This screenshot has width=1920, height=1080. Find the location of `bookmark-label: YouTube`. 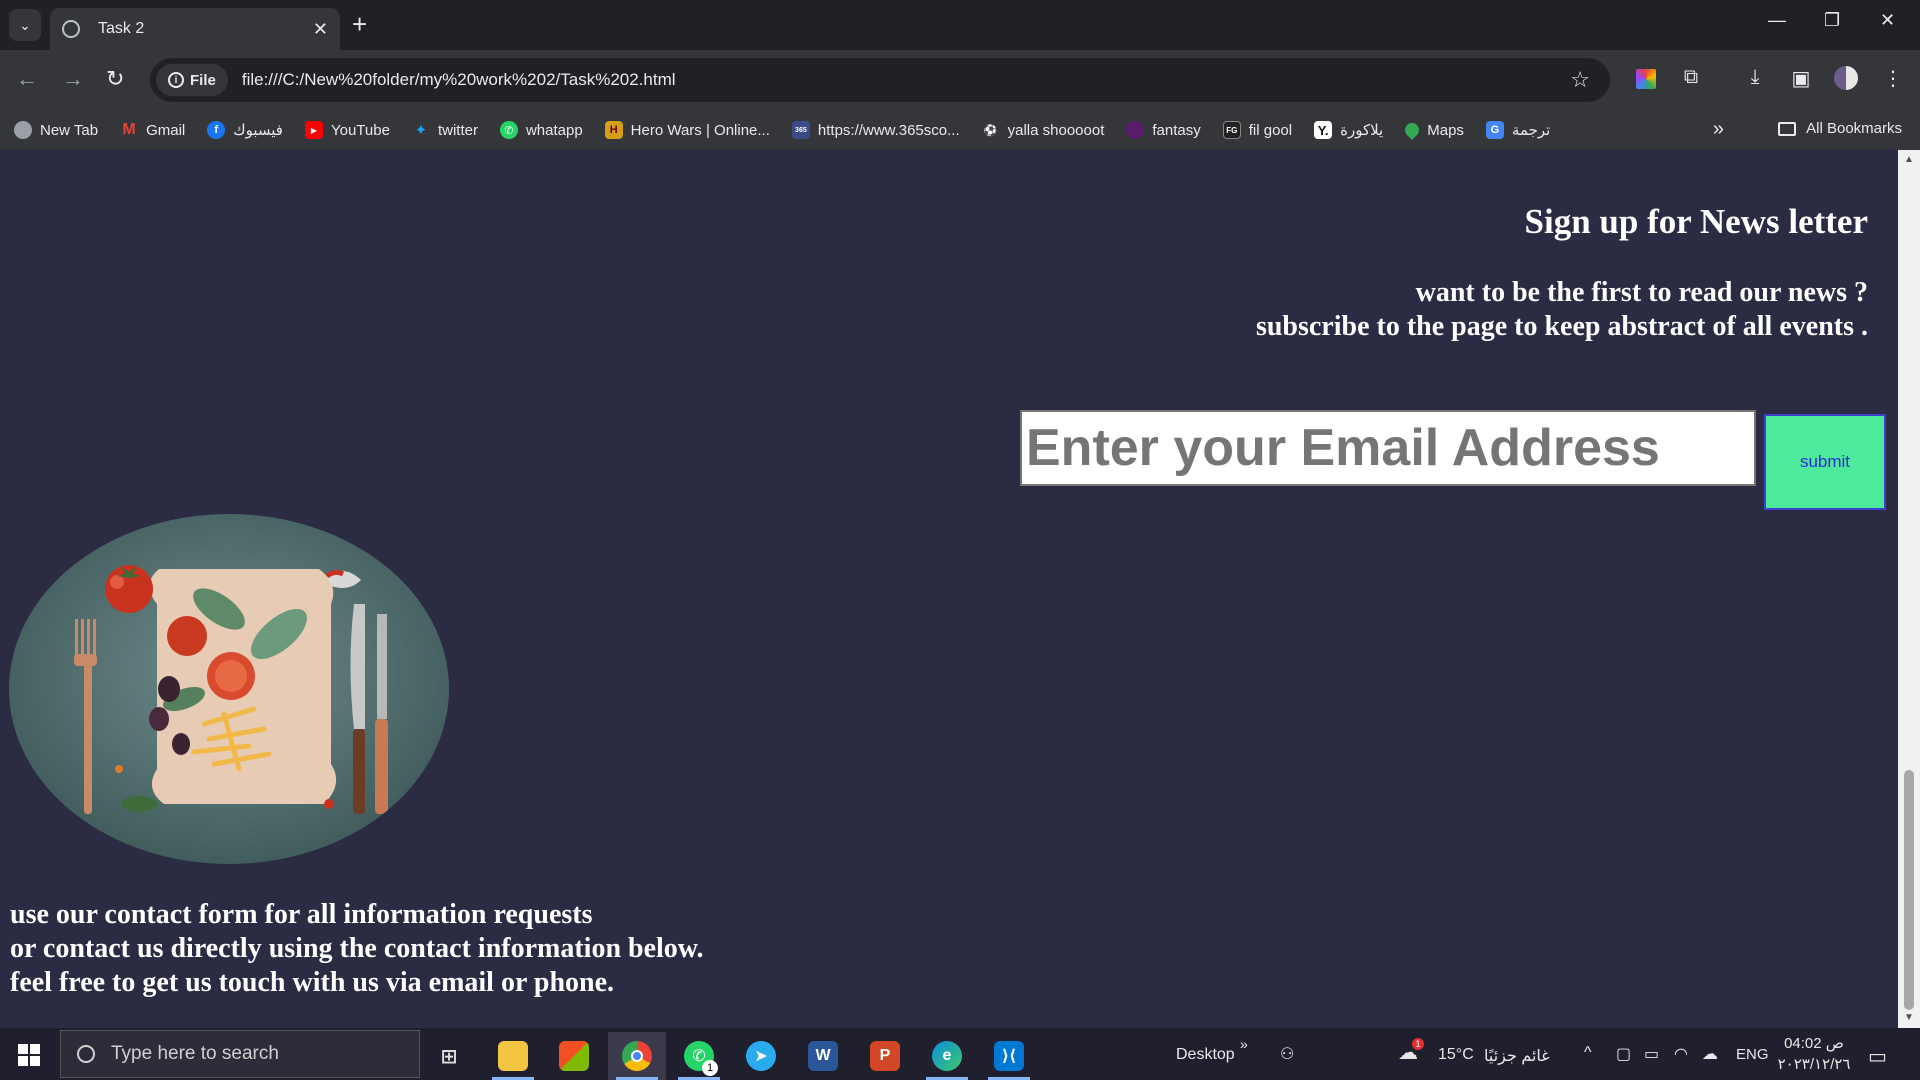

bookmark-label: YouTube is located at coordinates (360, 130).